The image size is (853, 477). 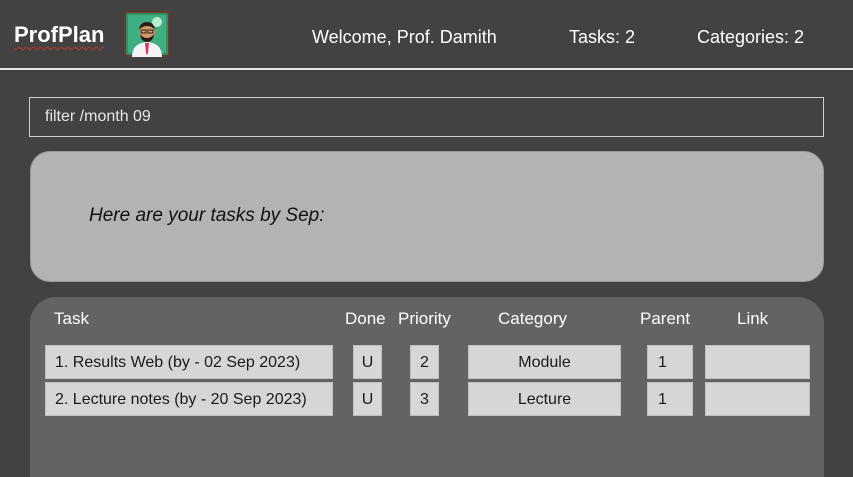 What do you see at coordinates (147, 34) in the screenshot?
I see `professor-avatar-icon` at bounding box center [147, 34].